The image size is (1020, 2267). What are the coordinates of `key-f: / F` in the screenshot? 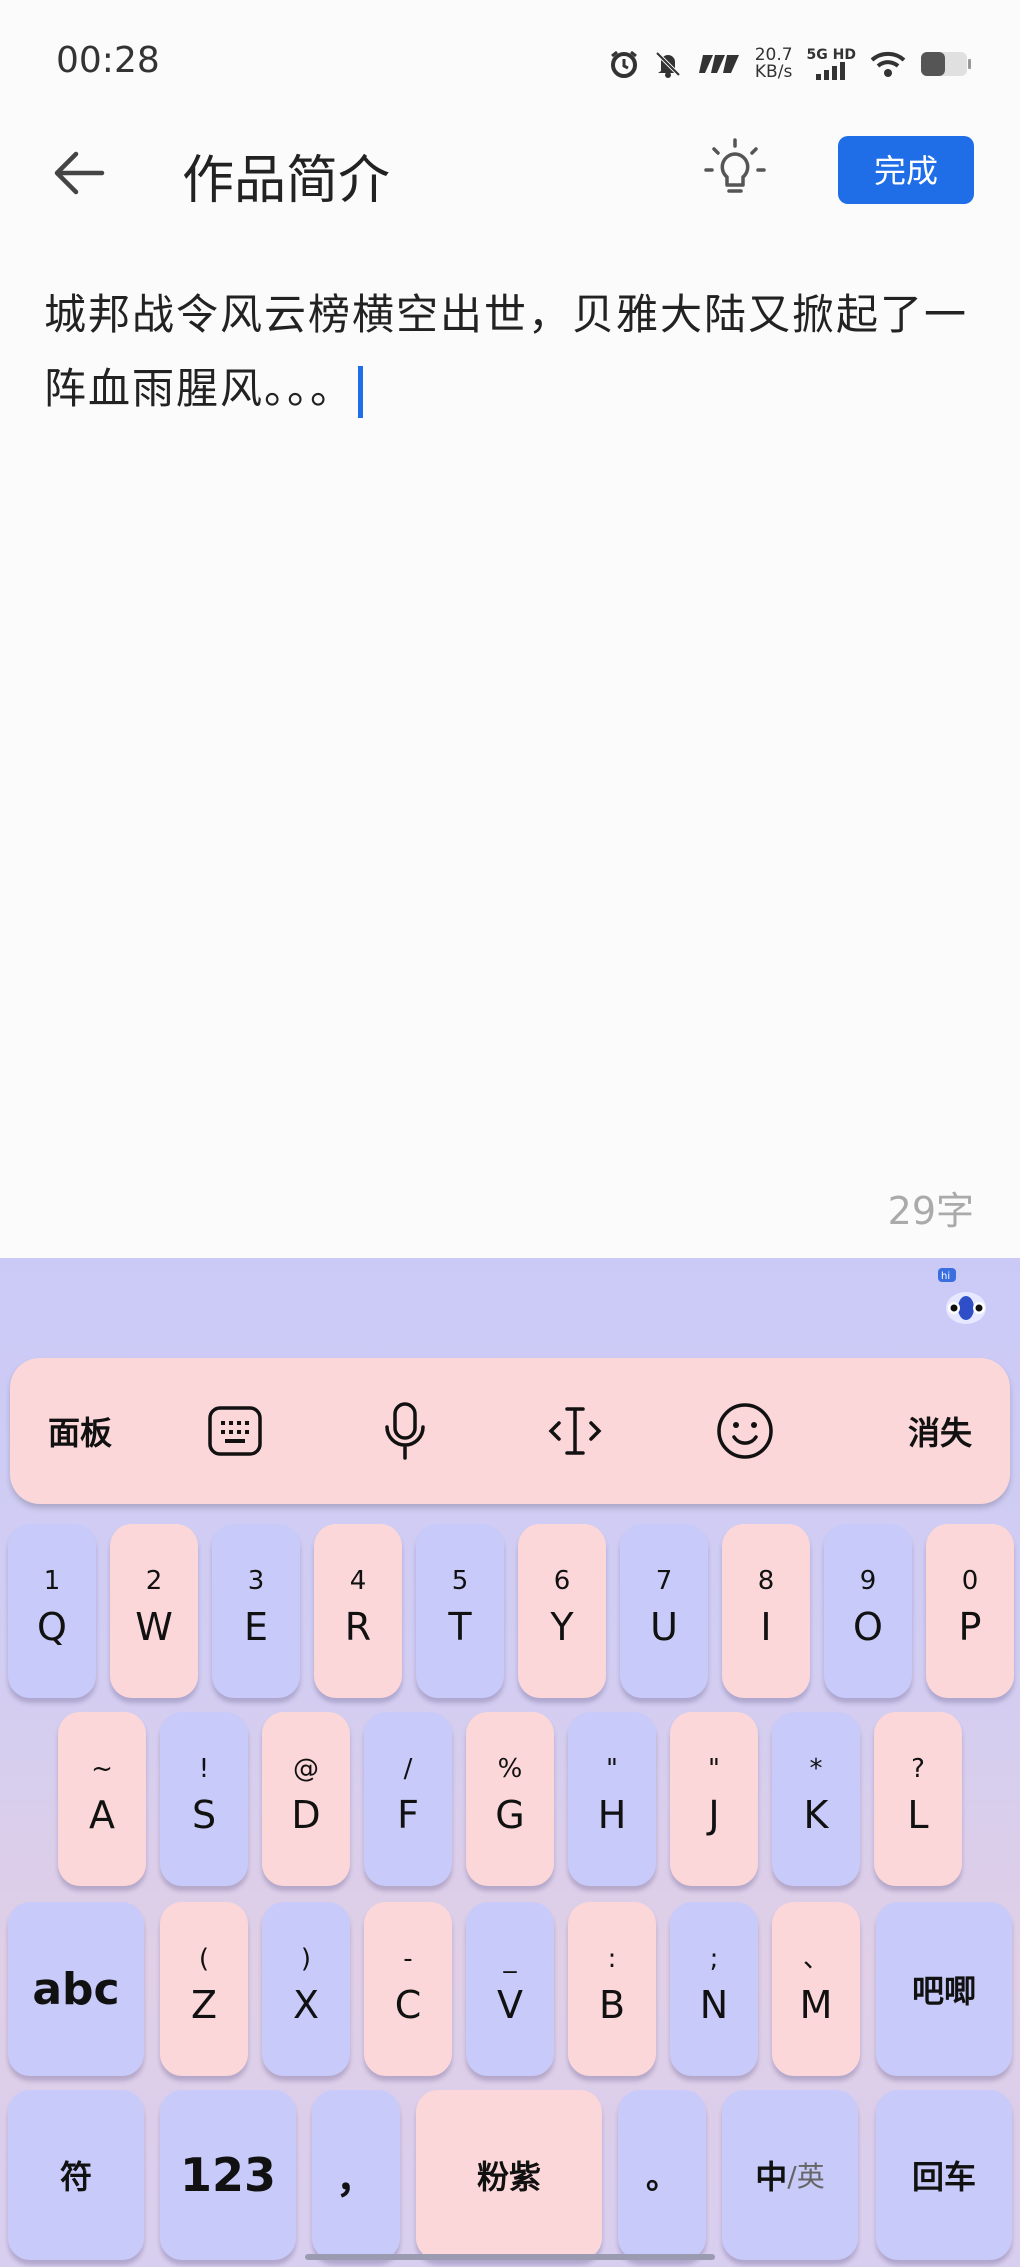 It's located at (408, 1799).